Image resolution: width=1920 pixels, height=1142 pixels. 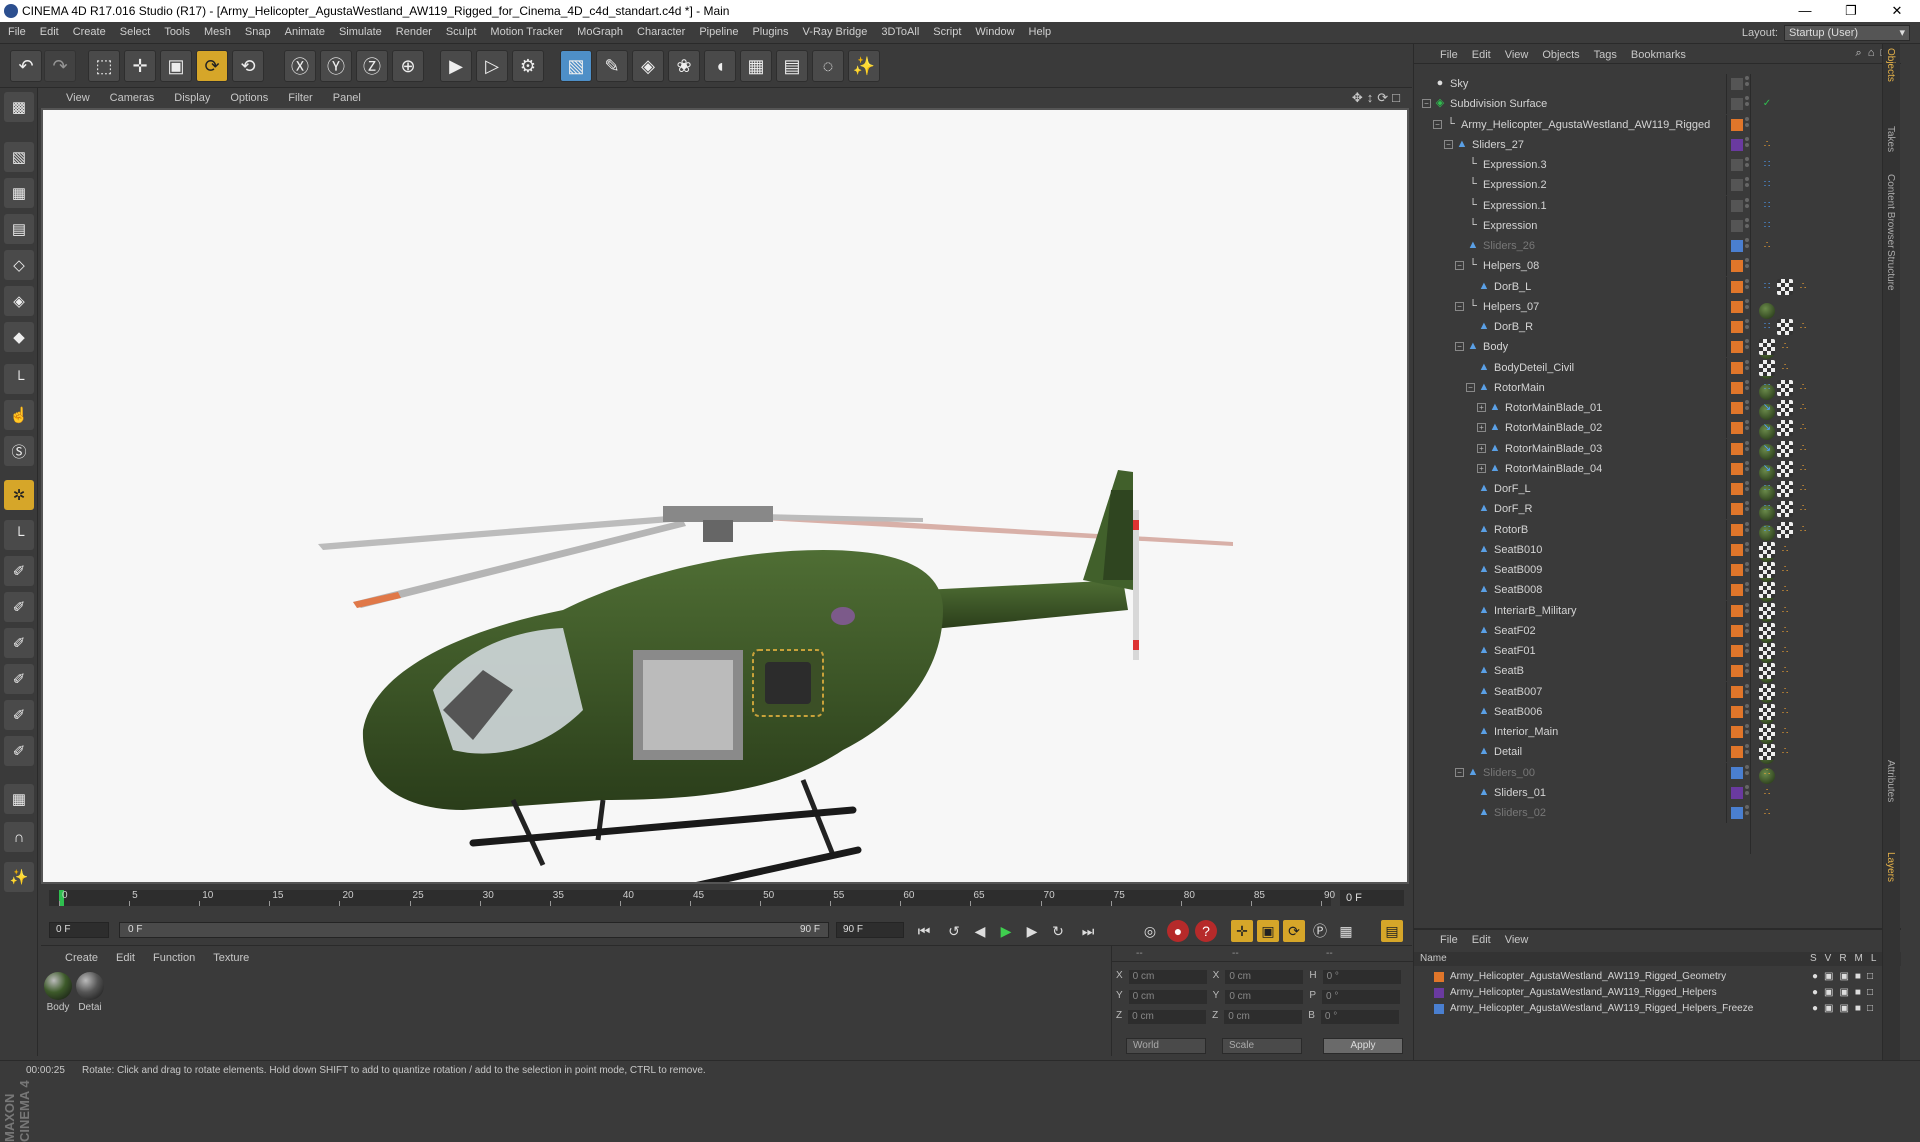 What do you see at coordinates (1268, 931) in the screenshot?
I see `key-scale-icon: ▣` at bounding box center [1268, 931].